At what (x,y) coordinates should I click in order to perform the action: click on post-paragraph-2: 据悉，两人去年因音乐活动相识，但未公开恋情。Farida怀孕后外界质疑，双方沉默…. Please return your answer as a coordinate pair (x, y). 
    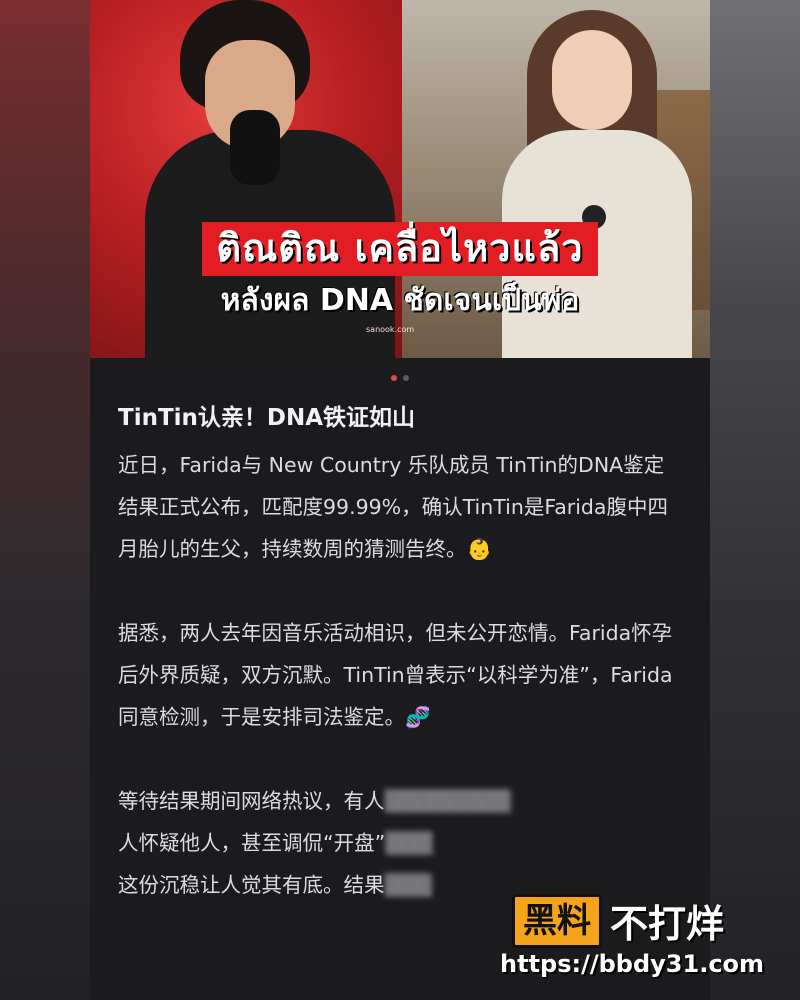
    Looking at the image, I should click on (395, 675).